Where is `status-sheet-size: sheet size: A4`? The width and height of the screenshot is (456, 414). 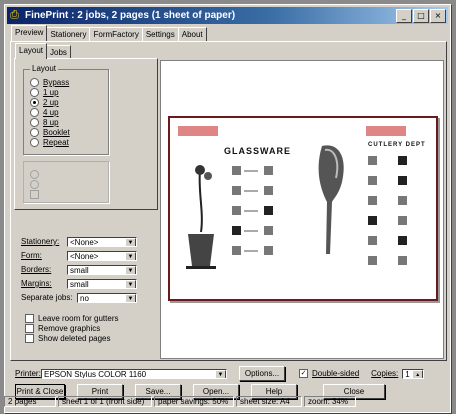
status-sheet-size: sheet size: A4 is located at coordinates (269, 401).